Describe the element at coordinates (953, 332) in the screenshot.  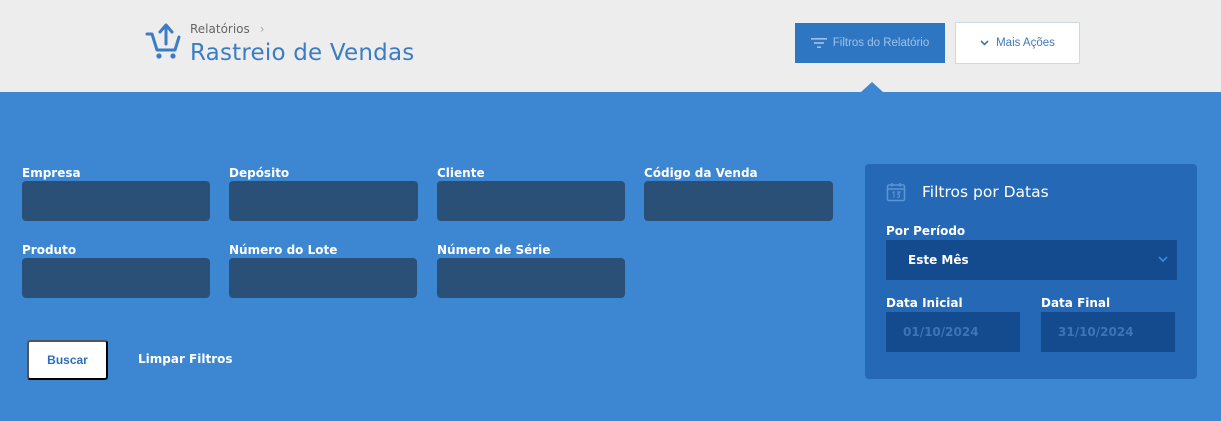
I see `data-inicial-input: 01/10/2024` at that location.